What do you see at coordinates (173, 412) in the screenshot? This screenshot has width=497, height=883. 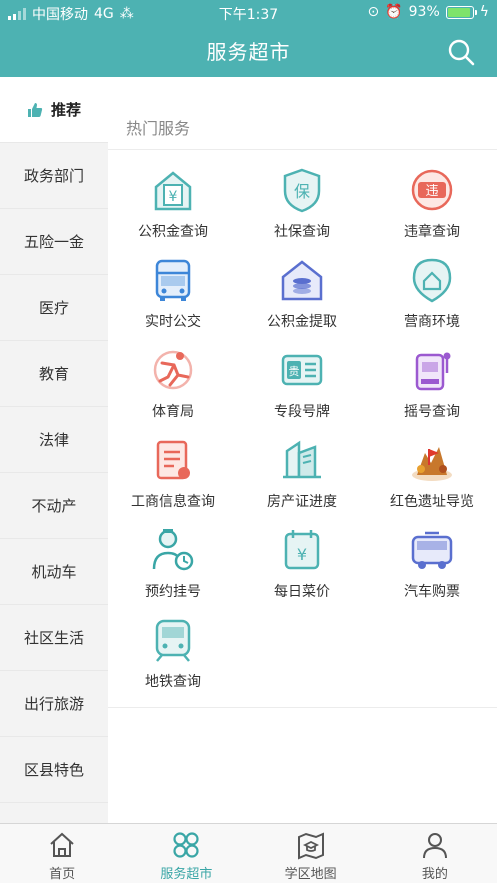 I see `service-label: 体育局` at bounding box center [173, 412].